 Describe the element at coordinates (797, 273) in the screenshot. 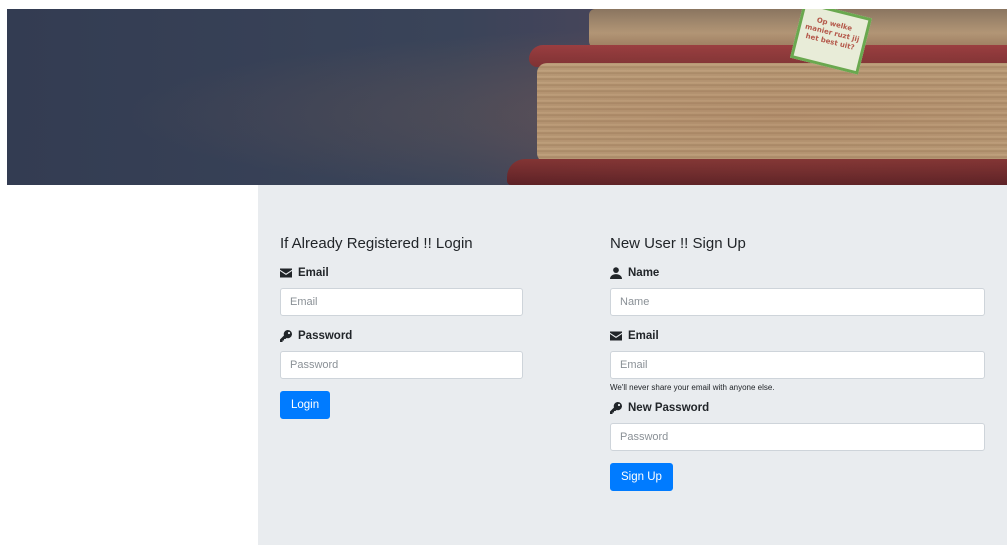

I see `signup-name-label: Name` at that location.